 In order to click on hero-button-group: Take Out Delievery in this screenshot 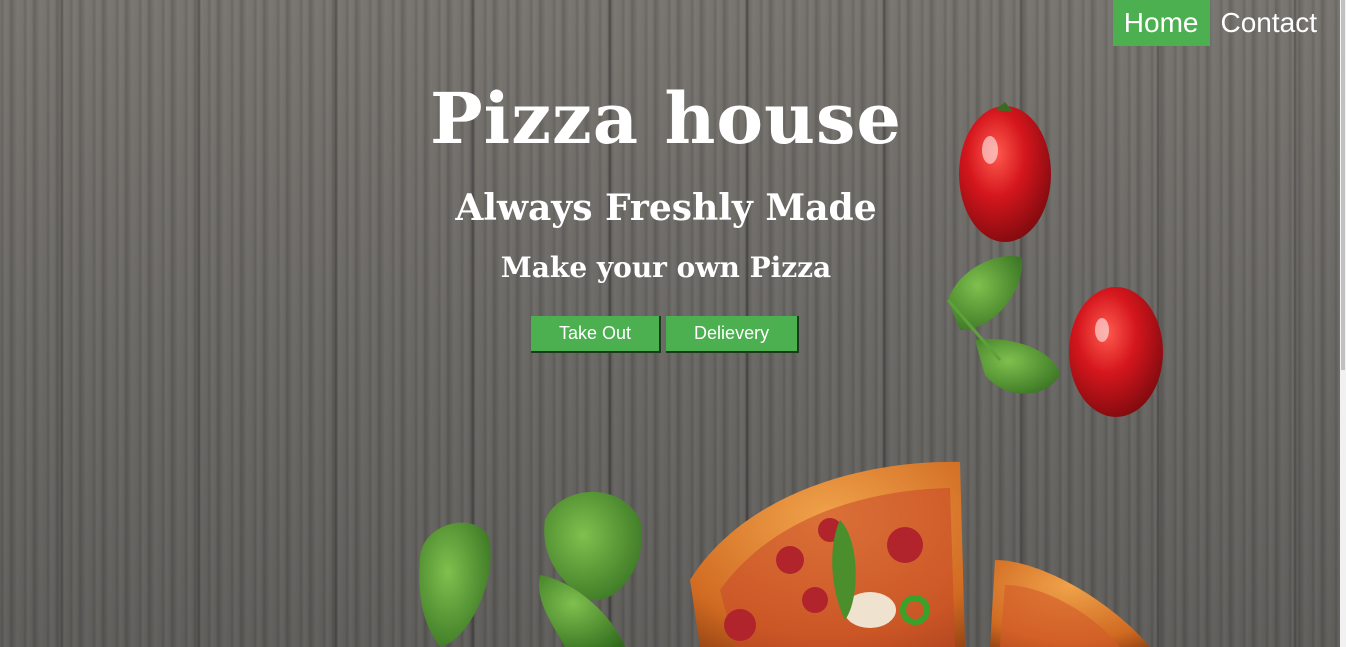, I will do `click(665, 334)`.